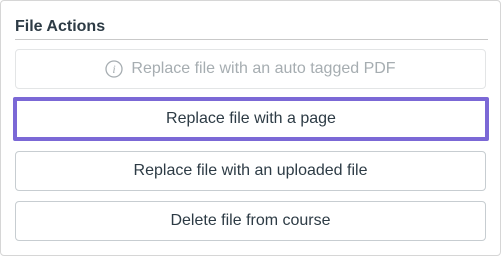 The image size is (501, 256). I want to click on info-icon: i, so click(114, 69).